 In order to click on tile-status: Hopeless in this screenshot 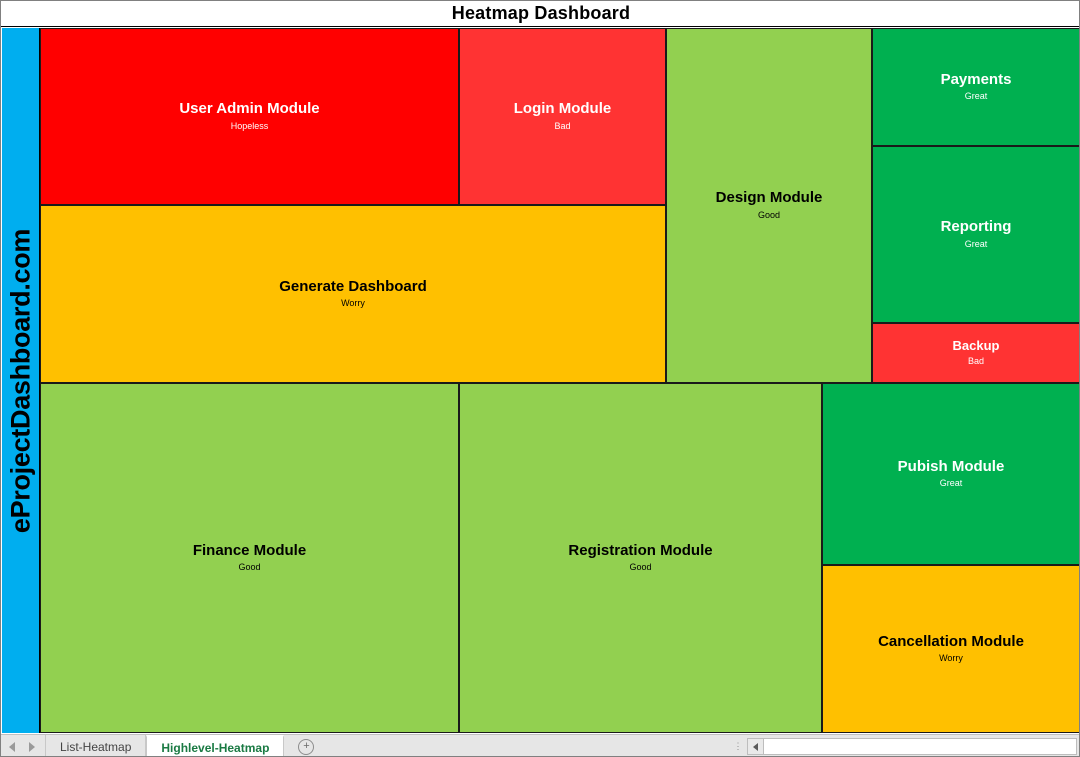, I will do `click(249, 125)`.